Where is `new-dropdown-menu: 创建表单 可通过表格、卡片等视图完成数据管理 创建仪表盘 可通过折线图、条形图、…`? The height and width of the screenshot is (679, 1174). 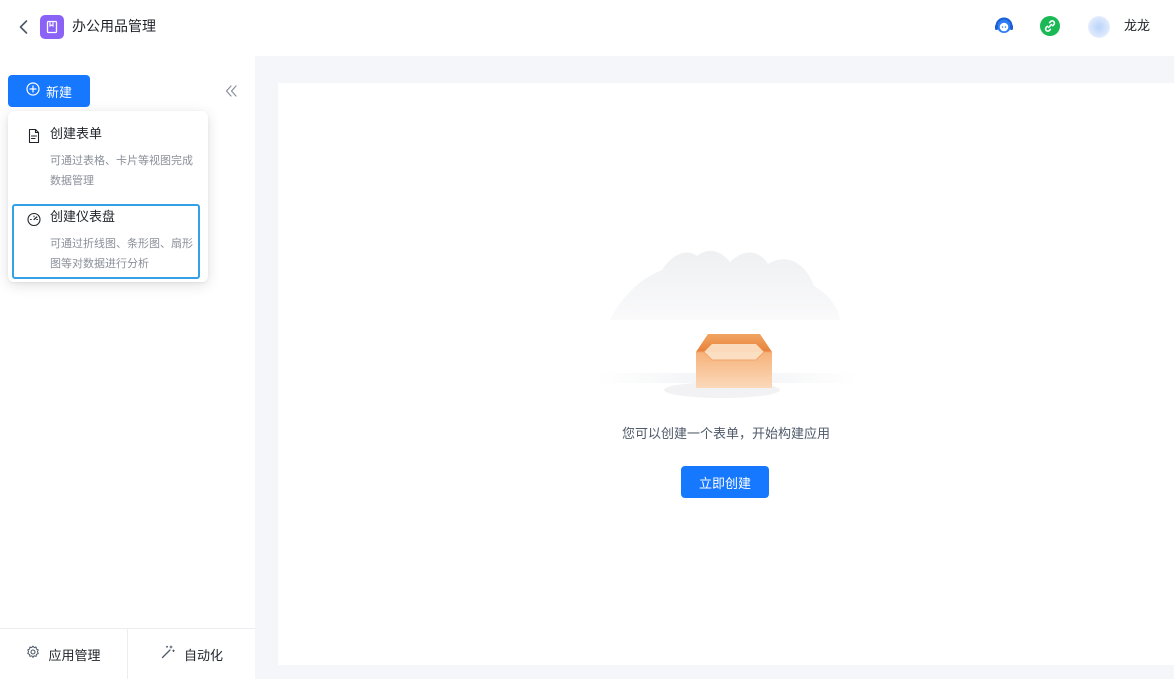
new-dropdown-menu: 创建表单 可通过表格、卡片等视图完成数据管理 创建仪表盘 可通过折线图、条形图、… is located at coordinates (108, 196).